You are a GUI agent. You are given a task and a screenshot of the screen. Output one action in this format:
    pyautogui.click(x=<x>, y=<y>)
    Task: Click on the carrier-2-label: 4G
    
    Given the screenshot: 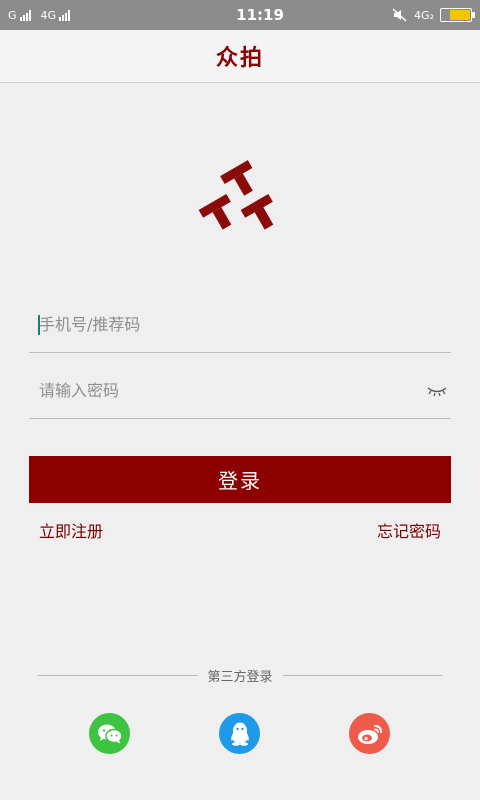 What is the action you would take?
    pyautogui.click(x=48, y=15)
    